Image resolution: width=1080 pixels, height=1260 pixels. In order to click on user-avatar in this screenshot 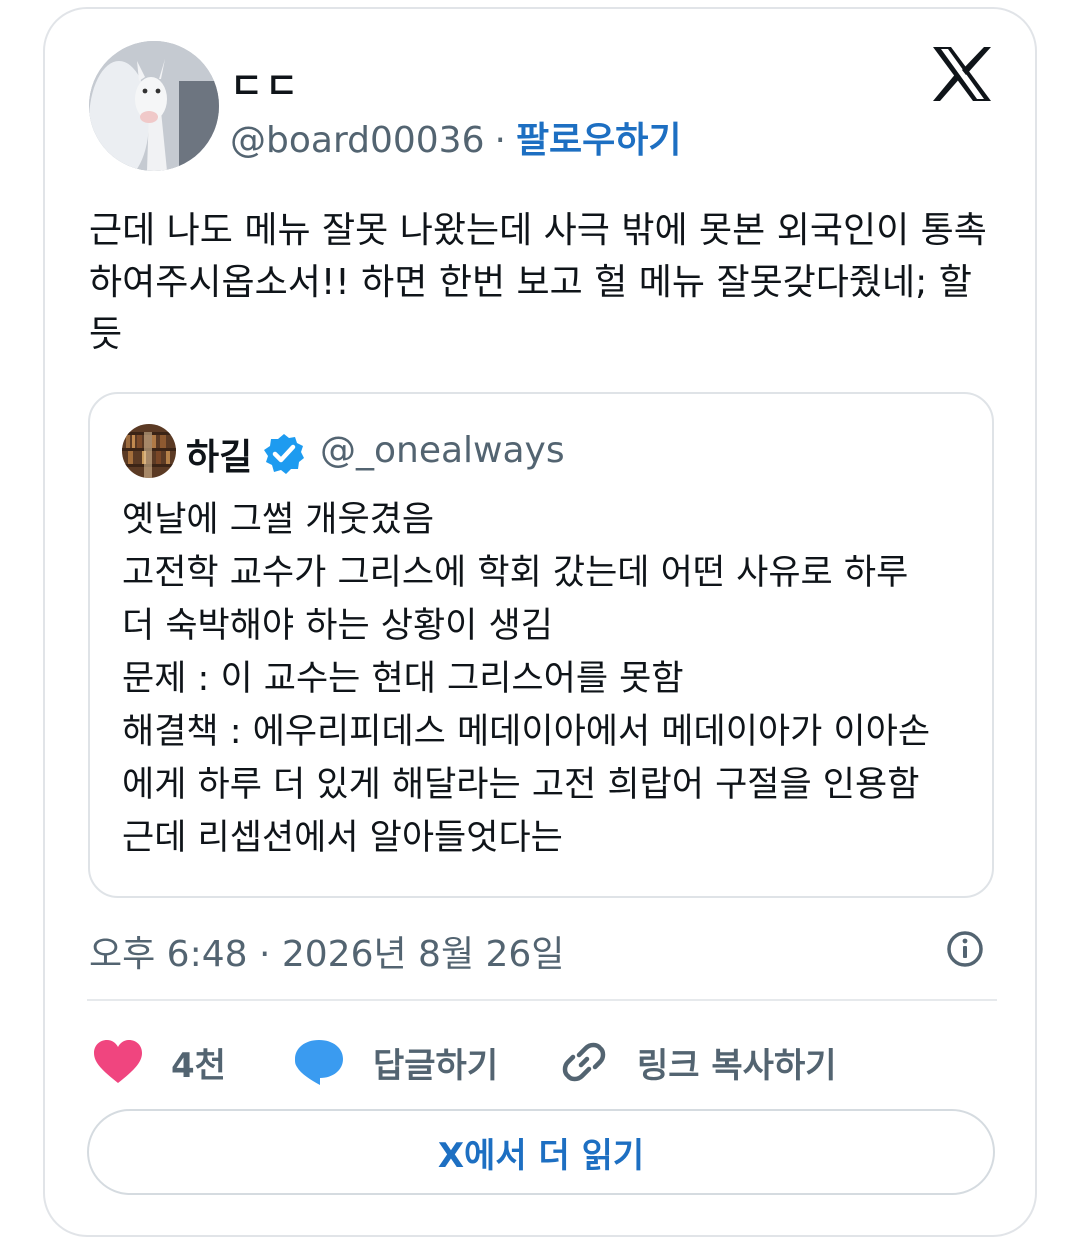, I will do `click(154, 106)`.